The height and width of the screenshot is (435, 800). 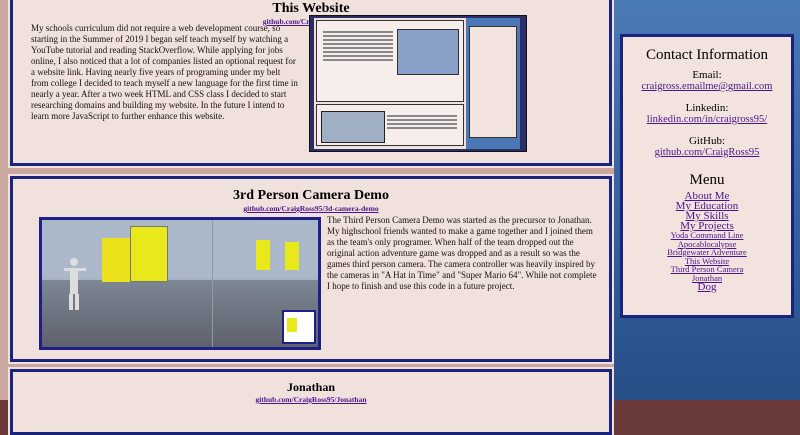 What do you see at coordinates (707, 119) in the screenshot?
I see `linkedin-link: linkedin.com/in/craigross95/` at bounding box center [707, 119].